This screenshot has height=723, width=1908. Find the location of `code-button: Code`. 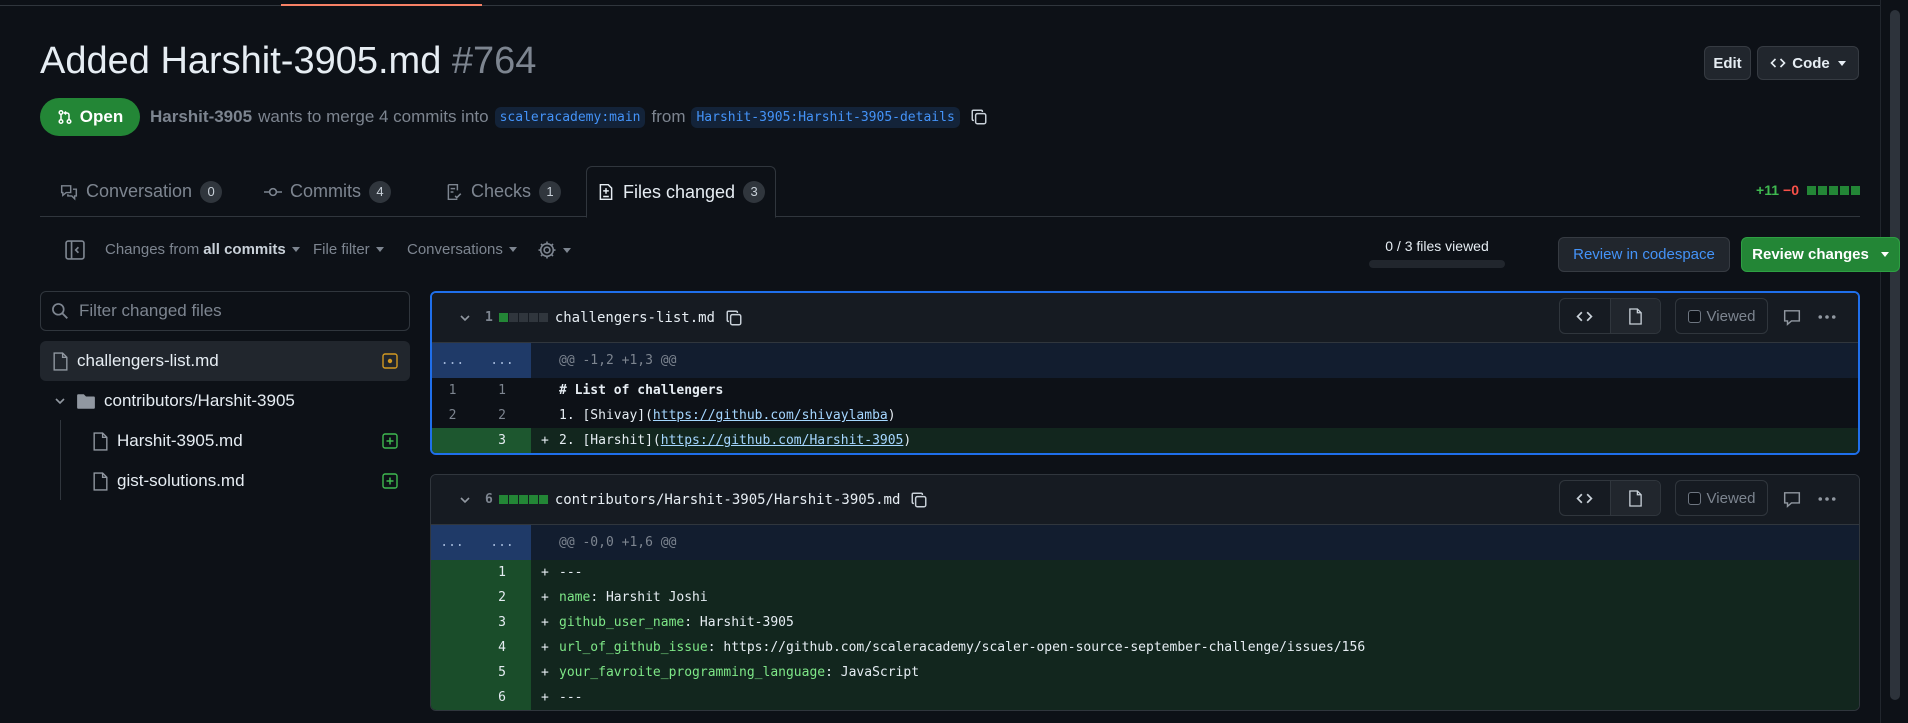

code-button: Code is located at coordinates (1808, 63).